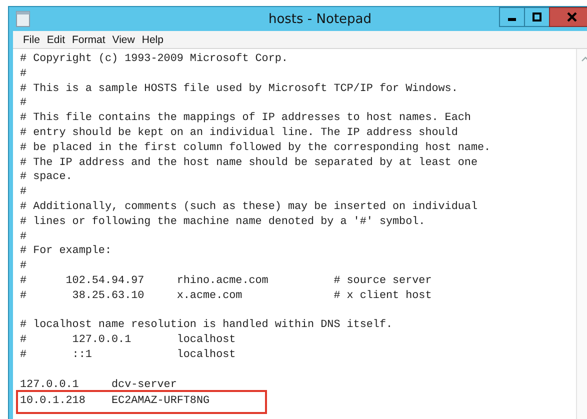 This screenshot has width=587, height=419. What do you see at coordinates (46, 178) in the screenshot?
I see `text-line: # space.` at bounding box center [46, 178].